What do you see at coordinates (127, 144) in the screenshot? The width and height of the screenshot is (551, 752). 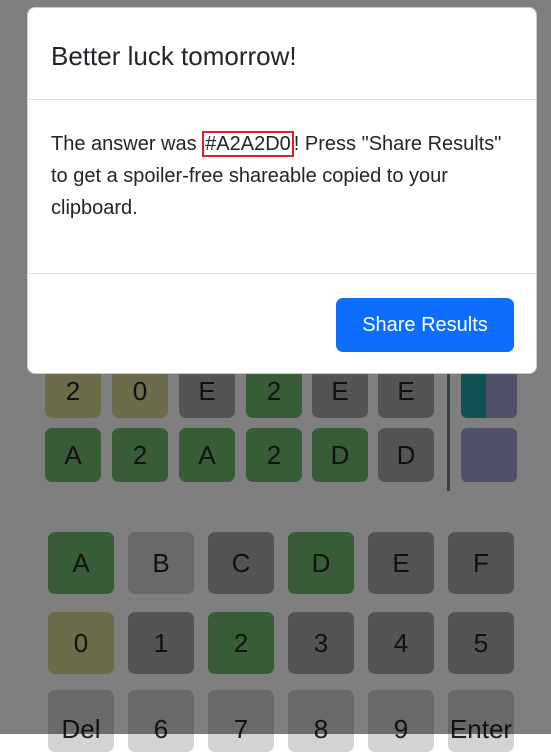 I see `body-text-prefix: The answer was` at bounding box center [127, 144].